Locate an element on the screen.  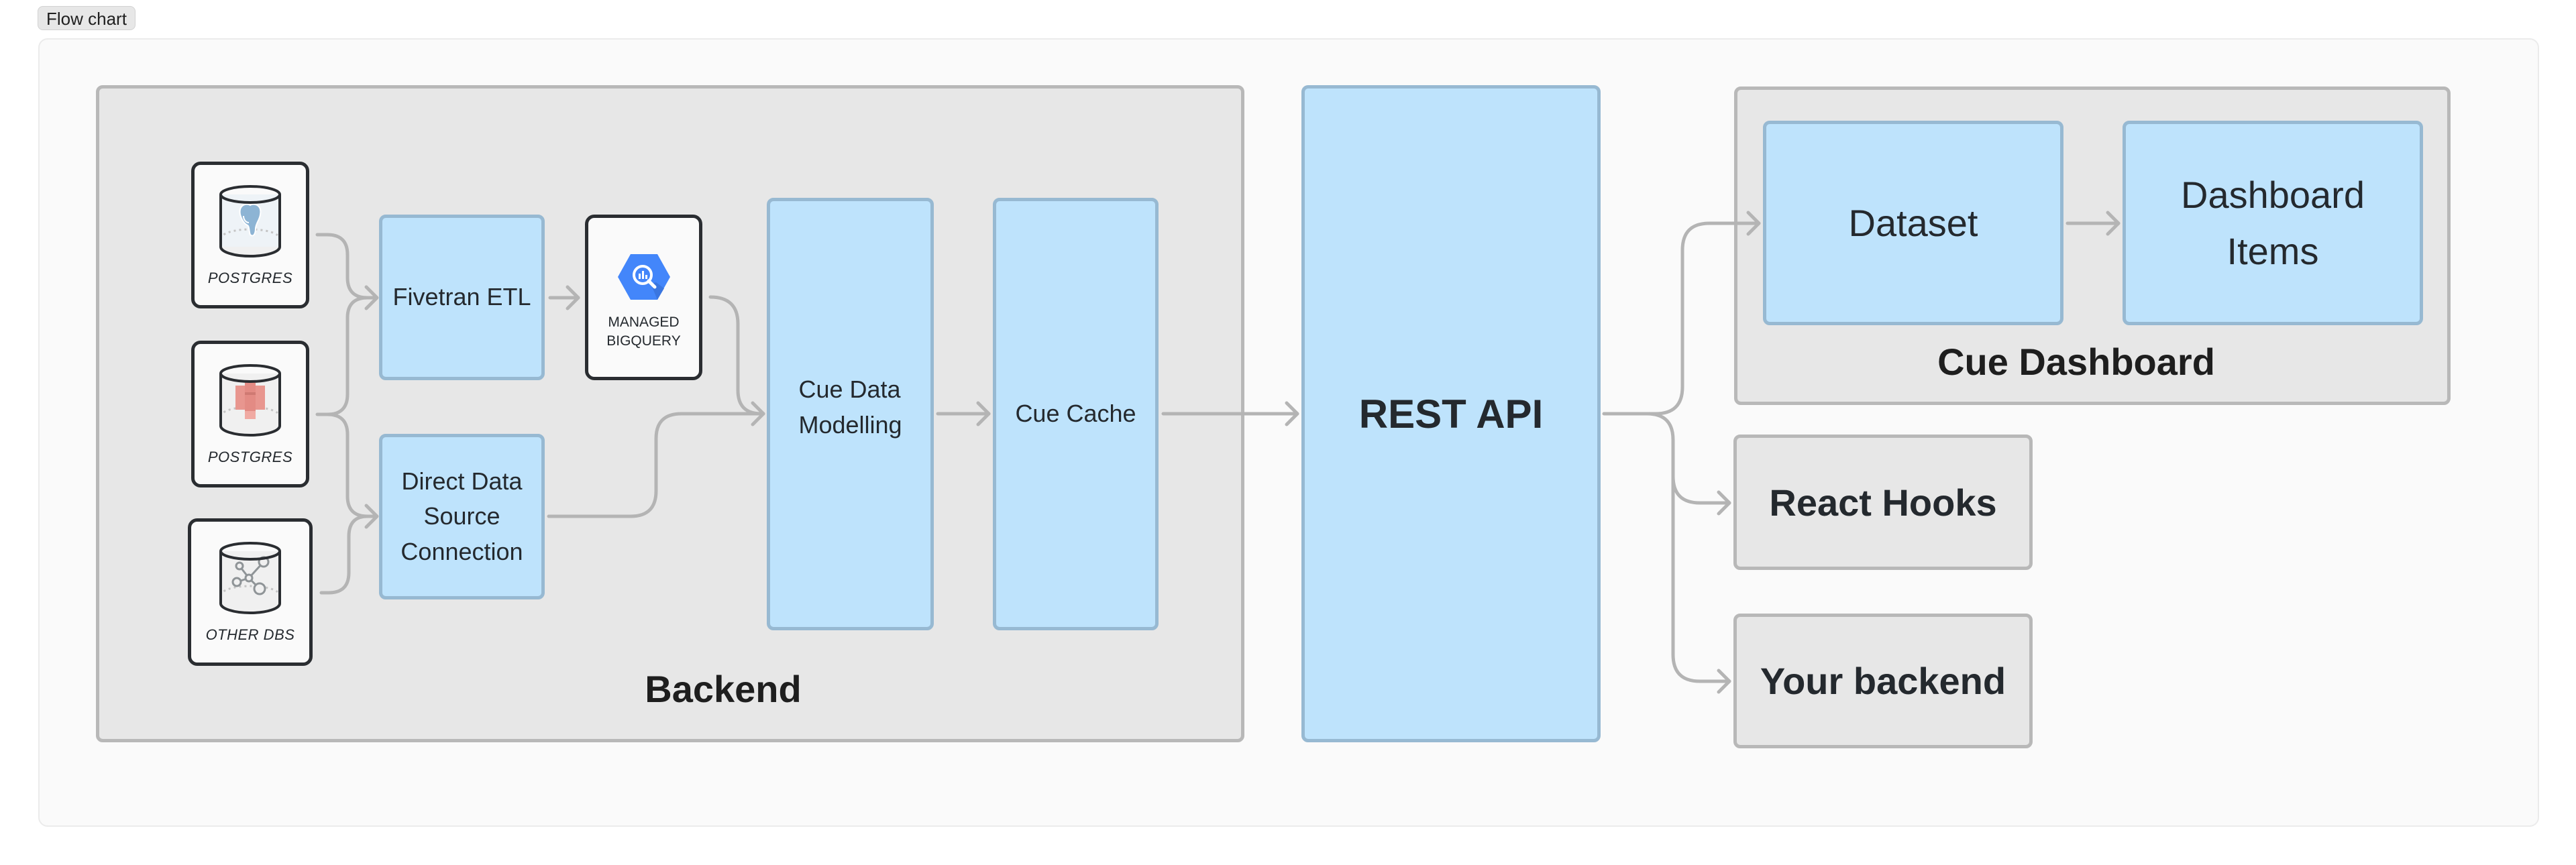
other-dbs: OTHER DBS is located at coordinates (250, 592).